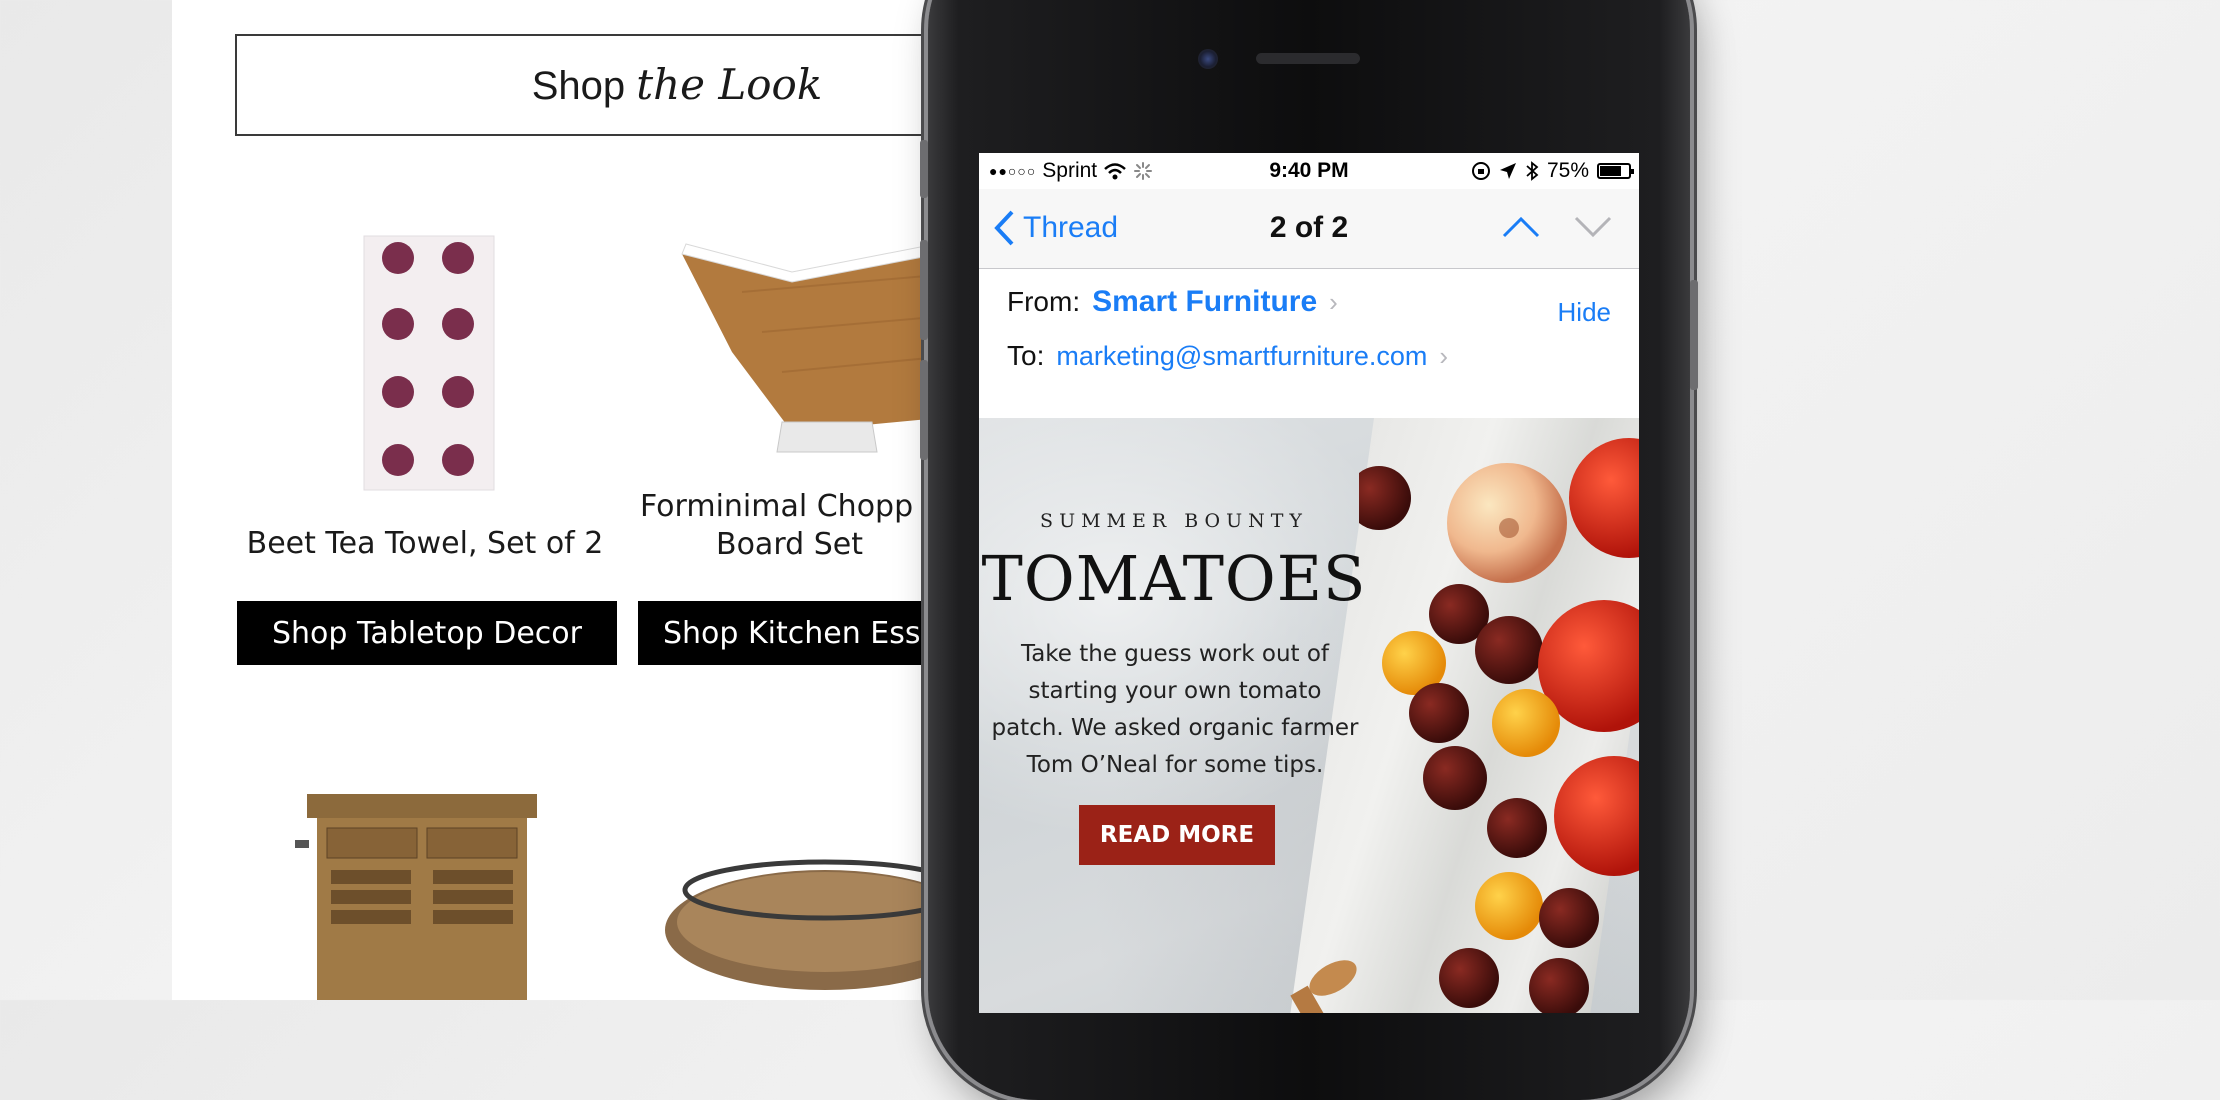 The height and width of the screenshot is (1100, 2220). What do you see at coordinates (1308, 58) in the screenshot?
I see `earpiece-speaker` at bounding box center [1308, 58].